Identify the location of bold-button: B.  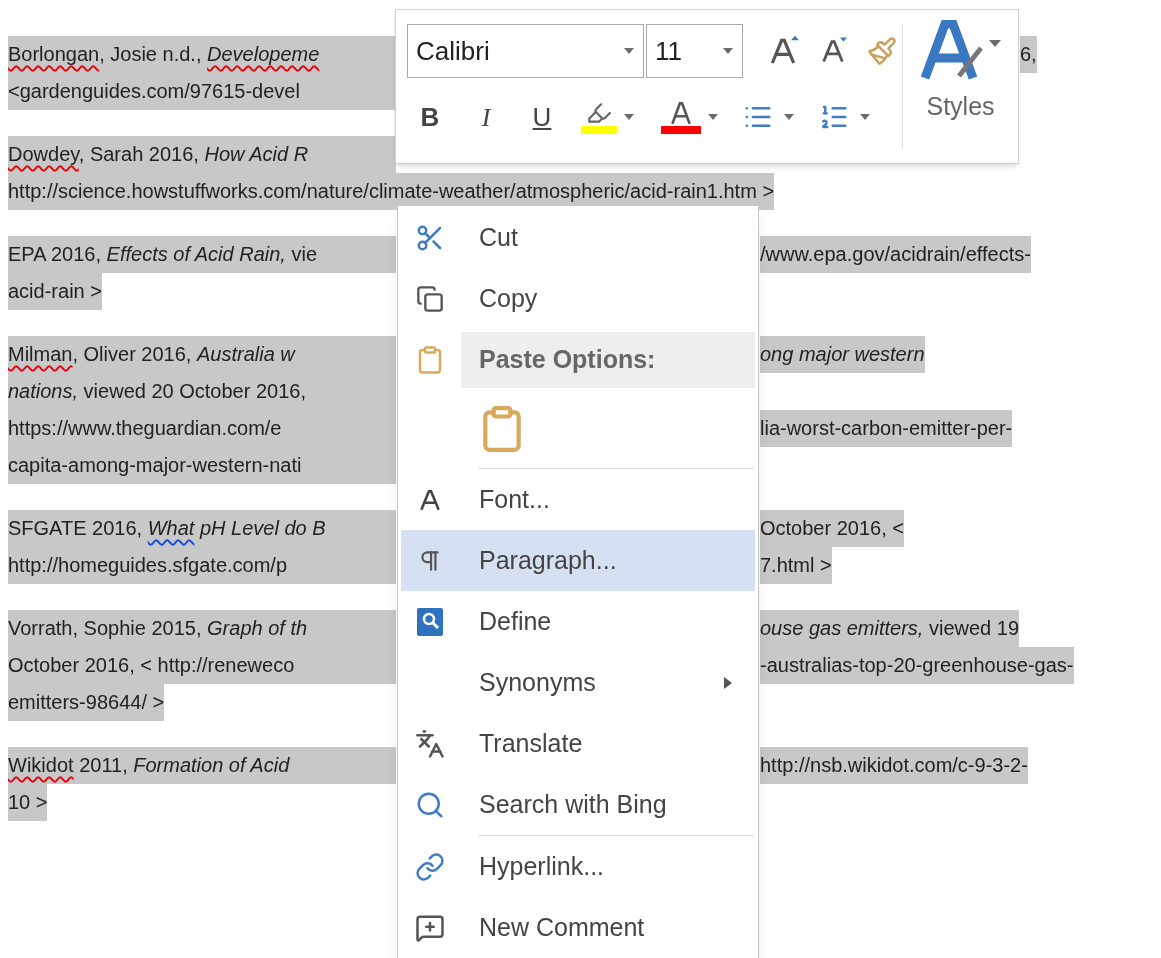
(430, 117).